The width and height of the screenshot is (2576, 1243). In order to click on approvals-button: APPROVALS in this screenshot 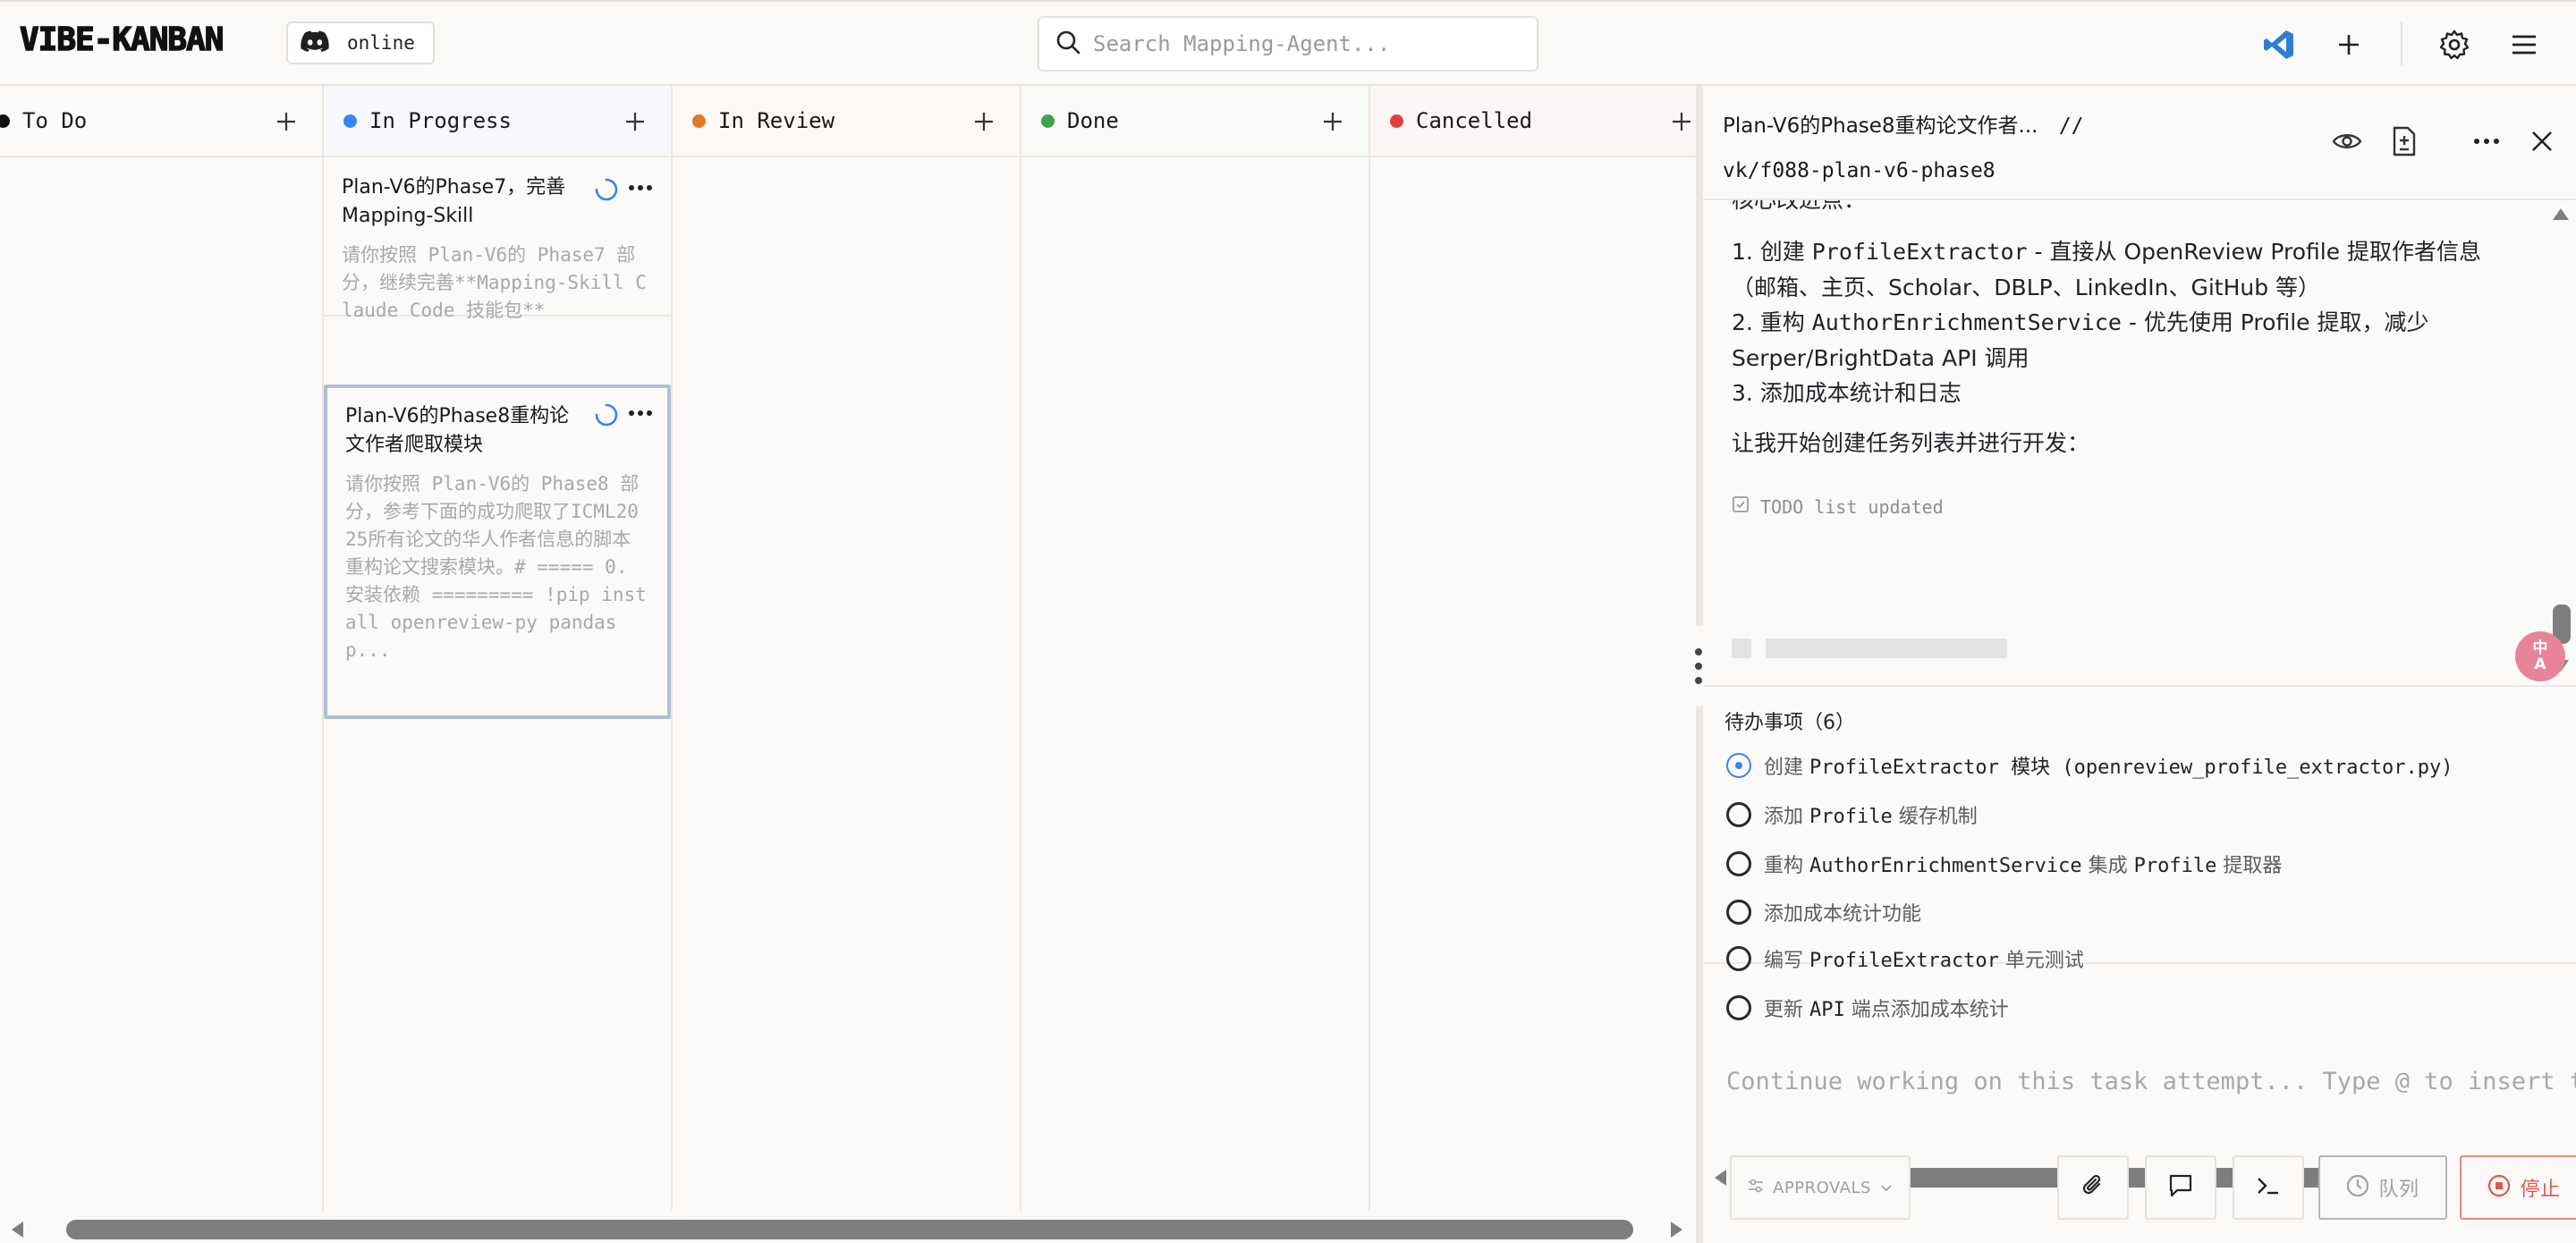, I will do `click(1820, 1187)`.